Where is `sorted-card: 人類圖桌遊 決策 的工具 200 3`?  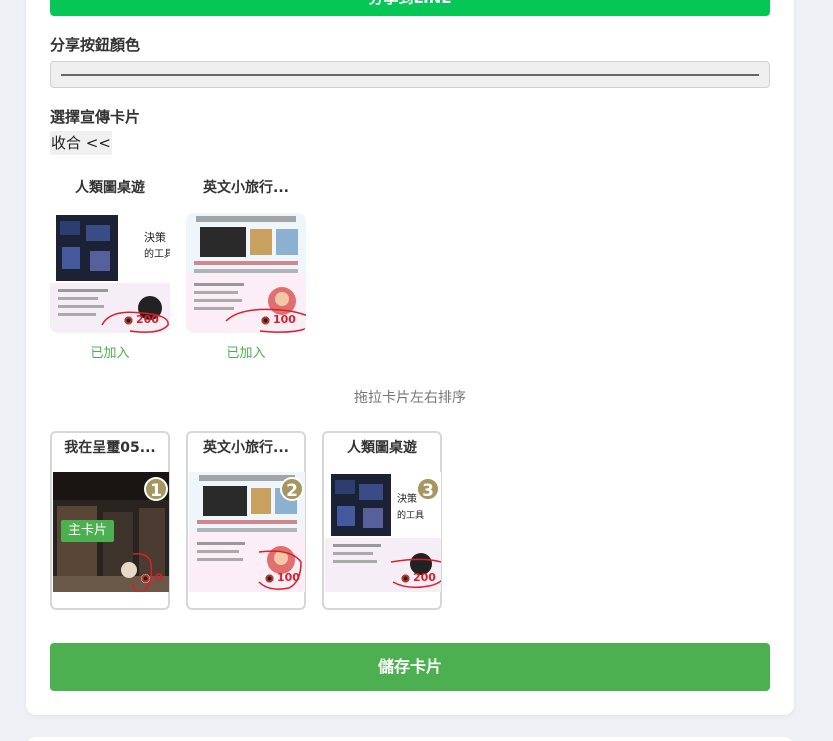
sorted-card: 人類圖桌遊 決策 的工具 200 3 is located at coordinates (382, 520).